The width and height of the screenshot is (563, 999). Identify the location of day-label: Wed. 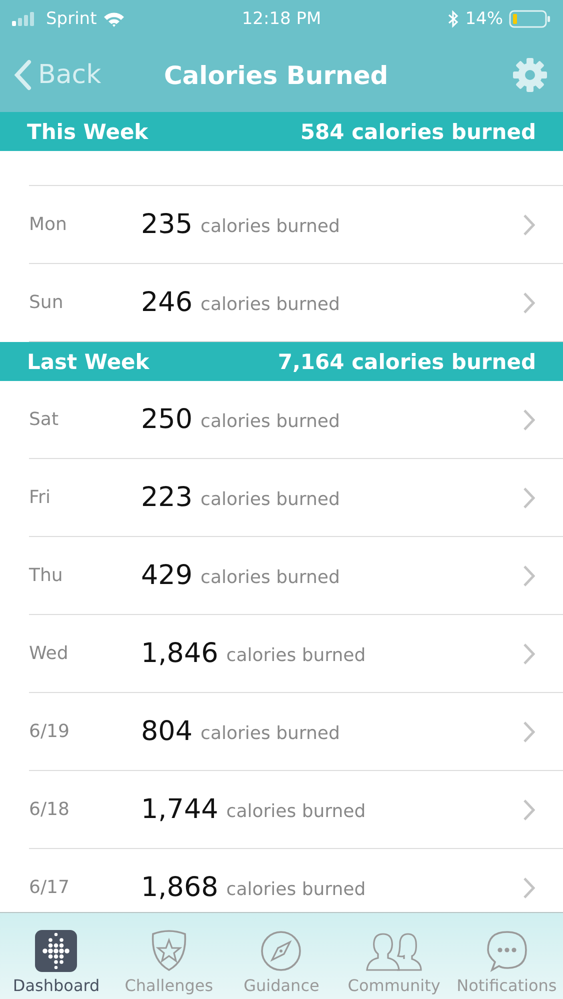
(49, 653).